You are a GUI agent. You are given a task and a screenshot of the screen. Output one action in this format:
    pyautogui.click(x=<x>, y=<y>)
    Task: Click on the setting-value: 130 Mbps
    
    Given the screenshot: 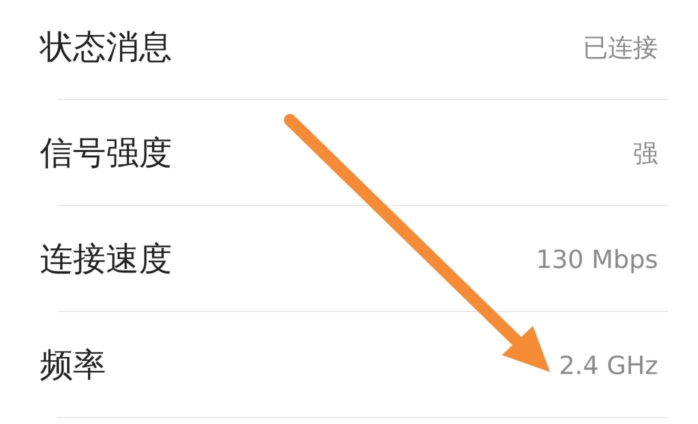 What is the action you would take?
    pyautogui.click(x=597, y=259)
    